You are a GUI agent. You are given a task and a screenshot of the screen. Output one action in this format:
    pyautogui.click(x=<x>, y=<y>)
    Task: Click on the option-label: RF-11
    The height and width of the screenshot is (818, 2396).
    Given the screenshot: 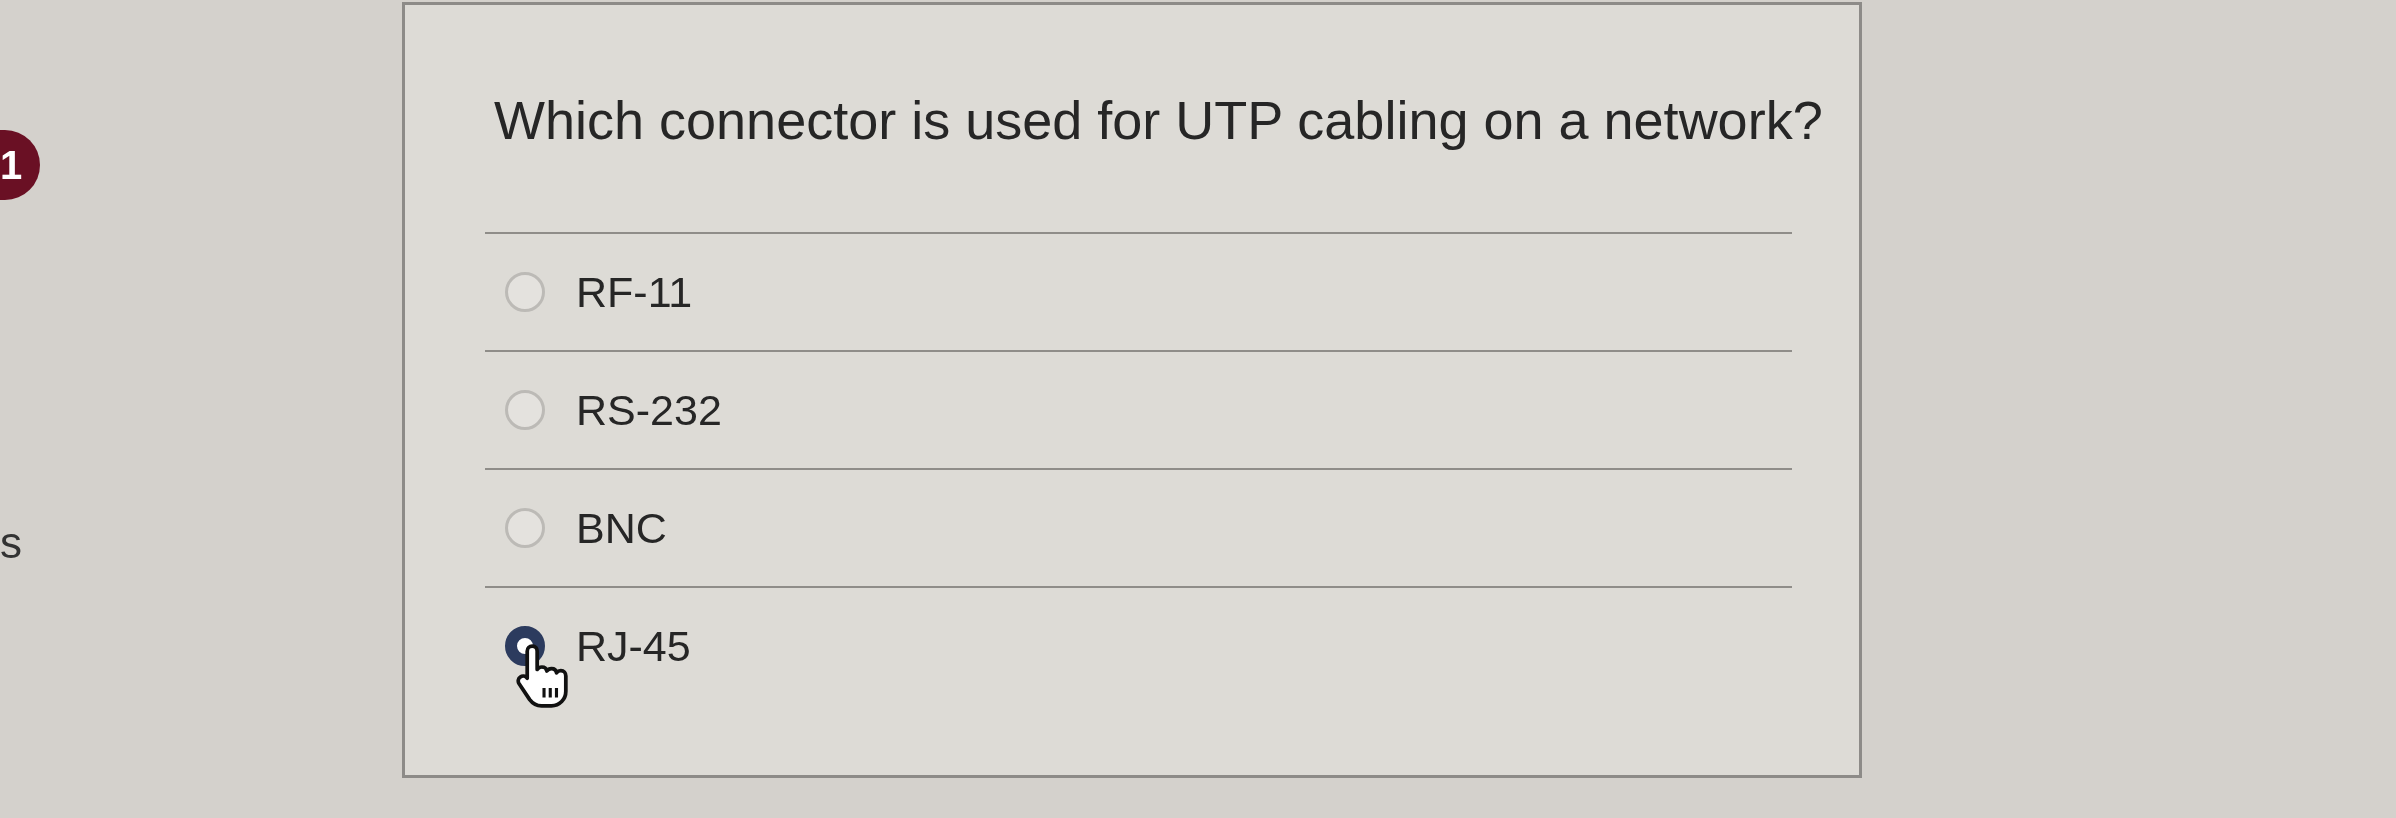 What is the action you would take?
    pyautogui.click(x=634, y=292)
    